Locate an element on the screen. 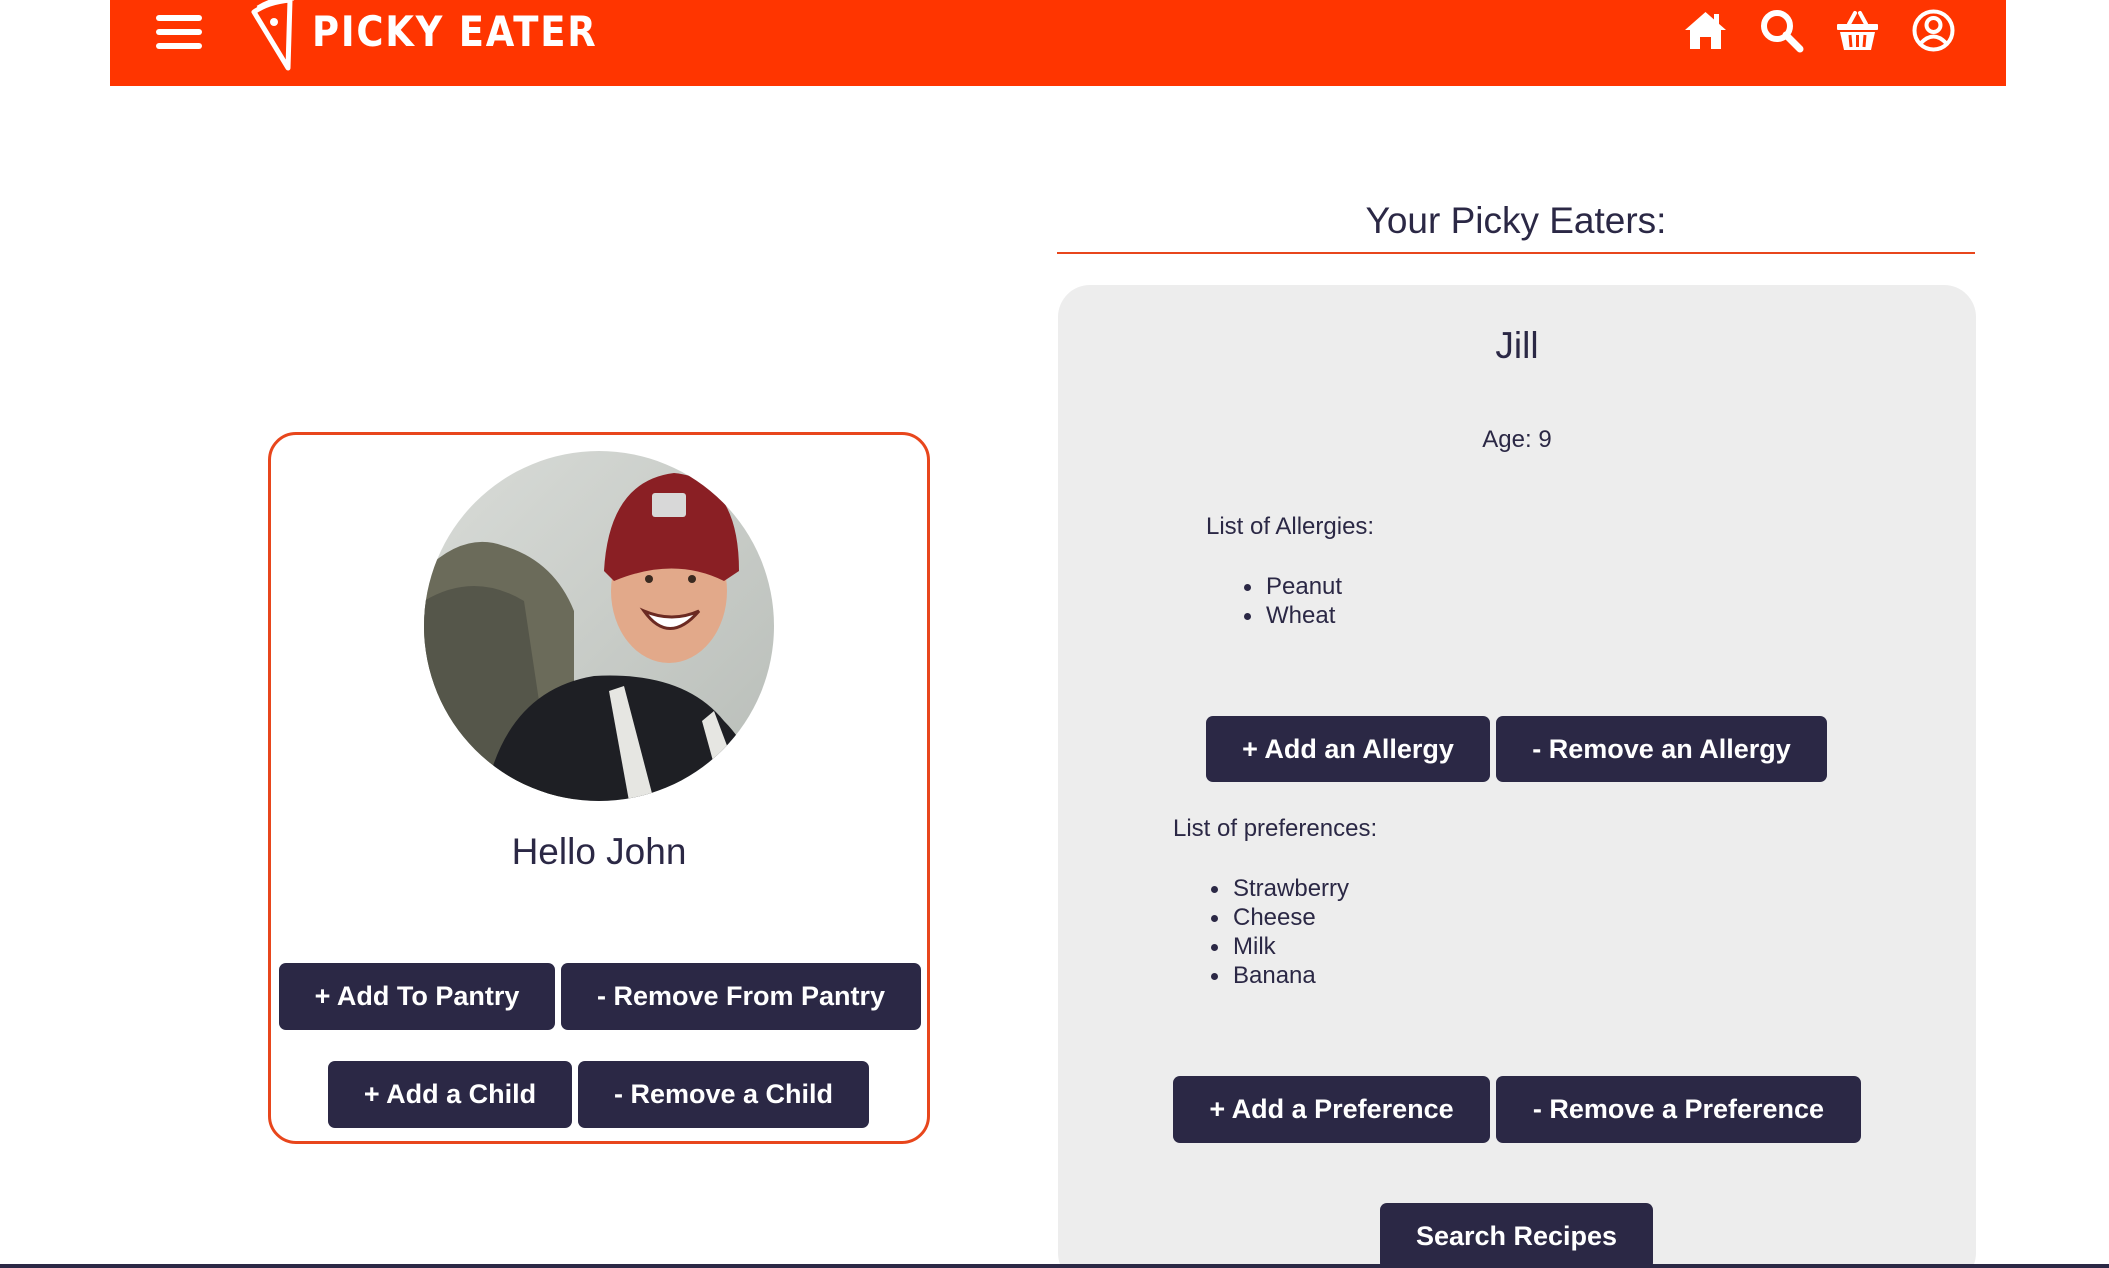 Image resolution: width=2109 pixels, height=1268 pixels. account-icon is located at coordinates (1933, 30).